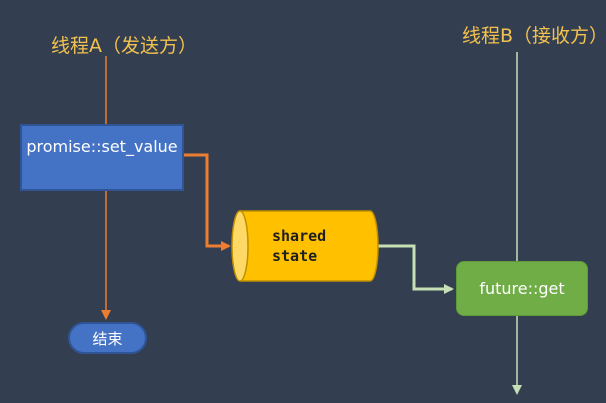 The height and width of the screenshot is (403, 606). What do you see at coordinates (415, 269) in the screenshot?
I see `arrow-shared-state-to-future-get` at bounding box center [415, 269].